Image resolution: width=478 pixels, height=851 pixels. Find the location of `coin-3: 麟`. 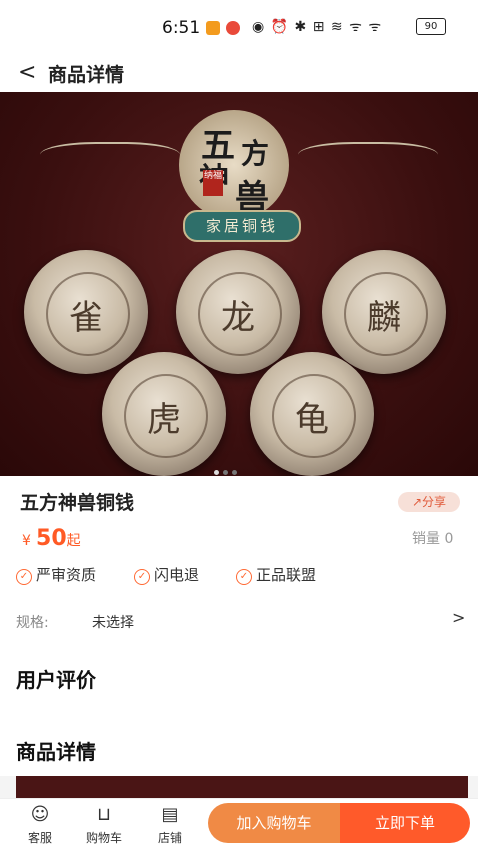

coin-3: 麟 is located at coordinates (384, 312).